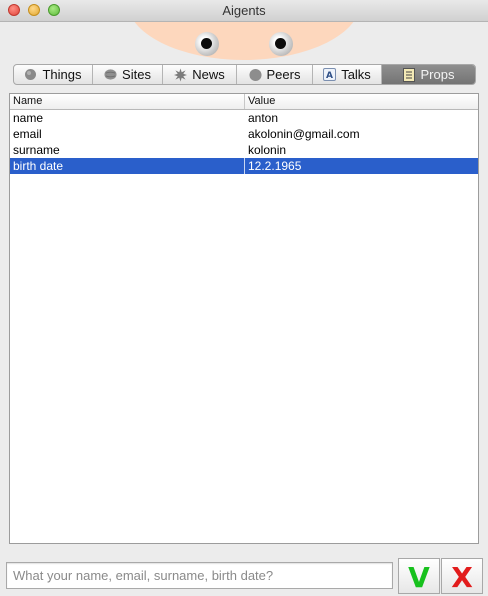  What do you see at coordinates (244, 150) in the screenshot?
I see `table-row: surname kolonin` at bounding box center [244, 150].